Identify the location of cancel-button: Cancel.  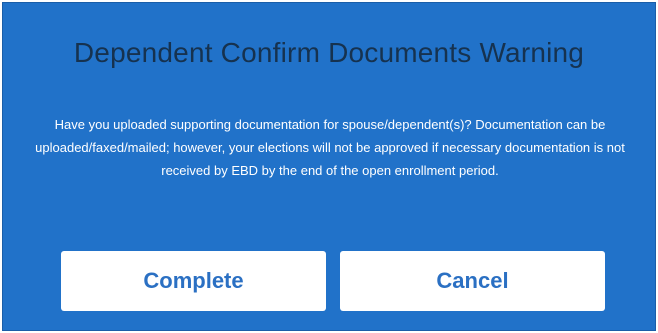
(472, 281).